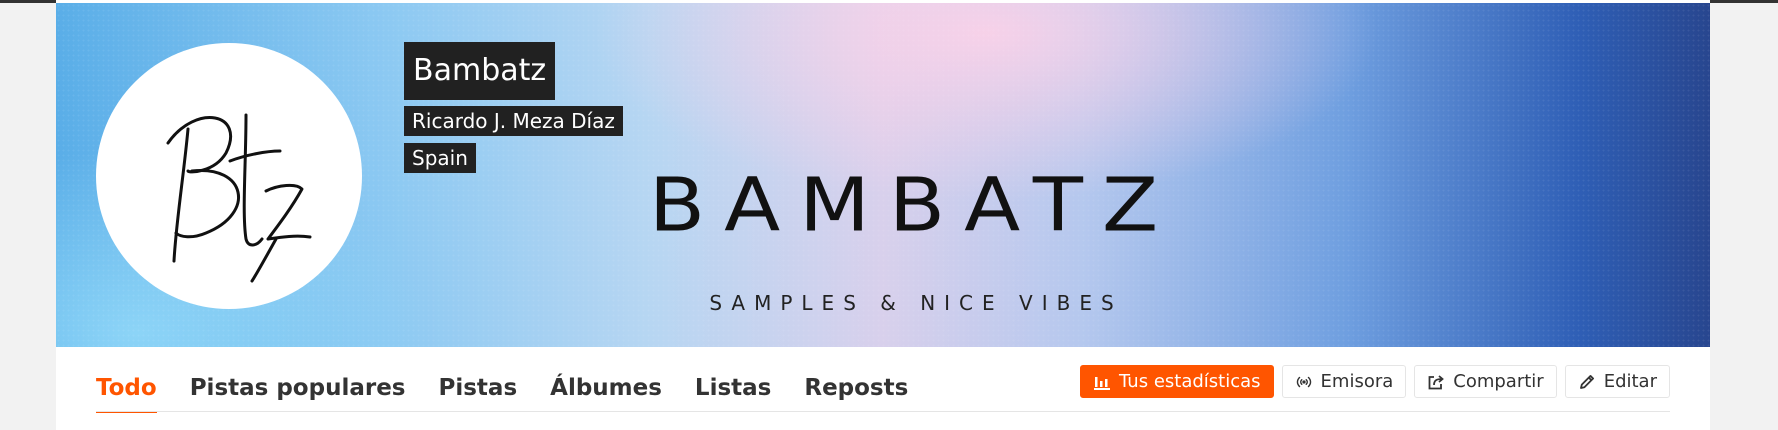 This screenshot has width=1778, height=430. I want to click on banner-title: BAMBATZ, so click(913, 205).